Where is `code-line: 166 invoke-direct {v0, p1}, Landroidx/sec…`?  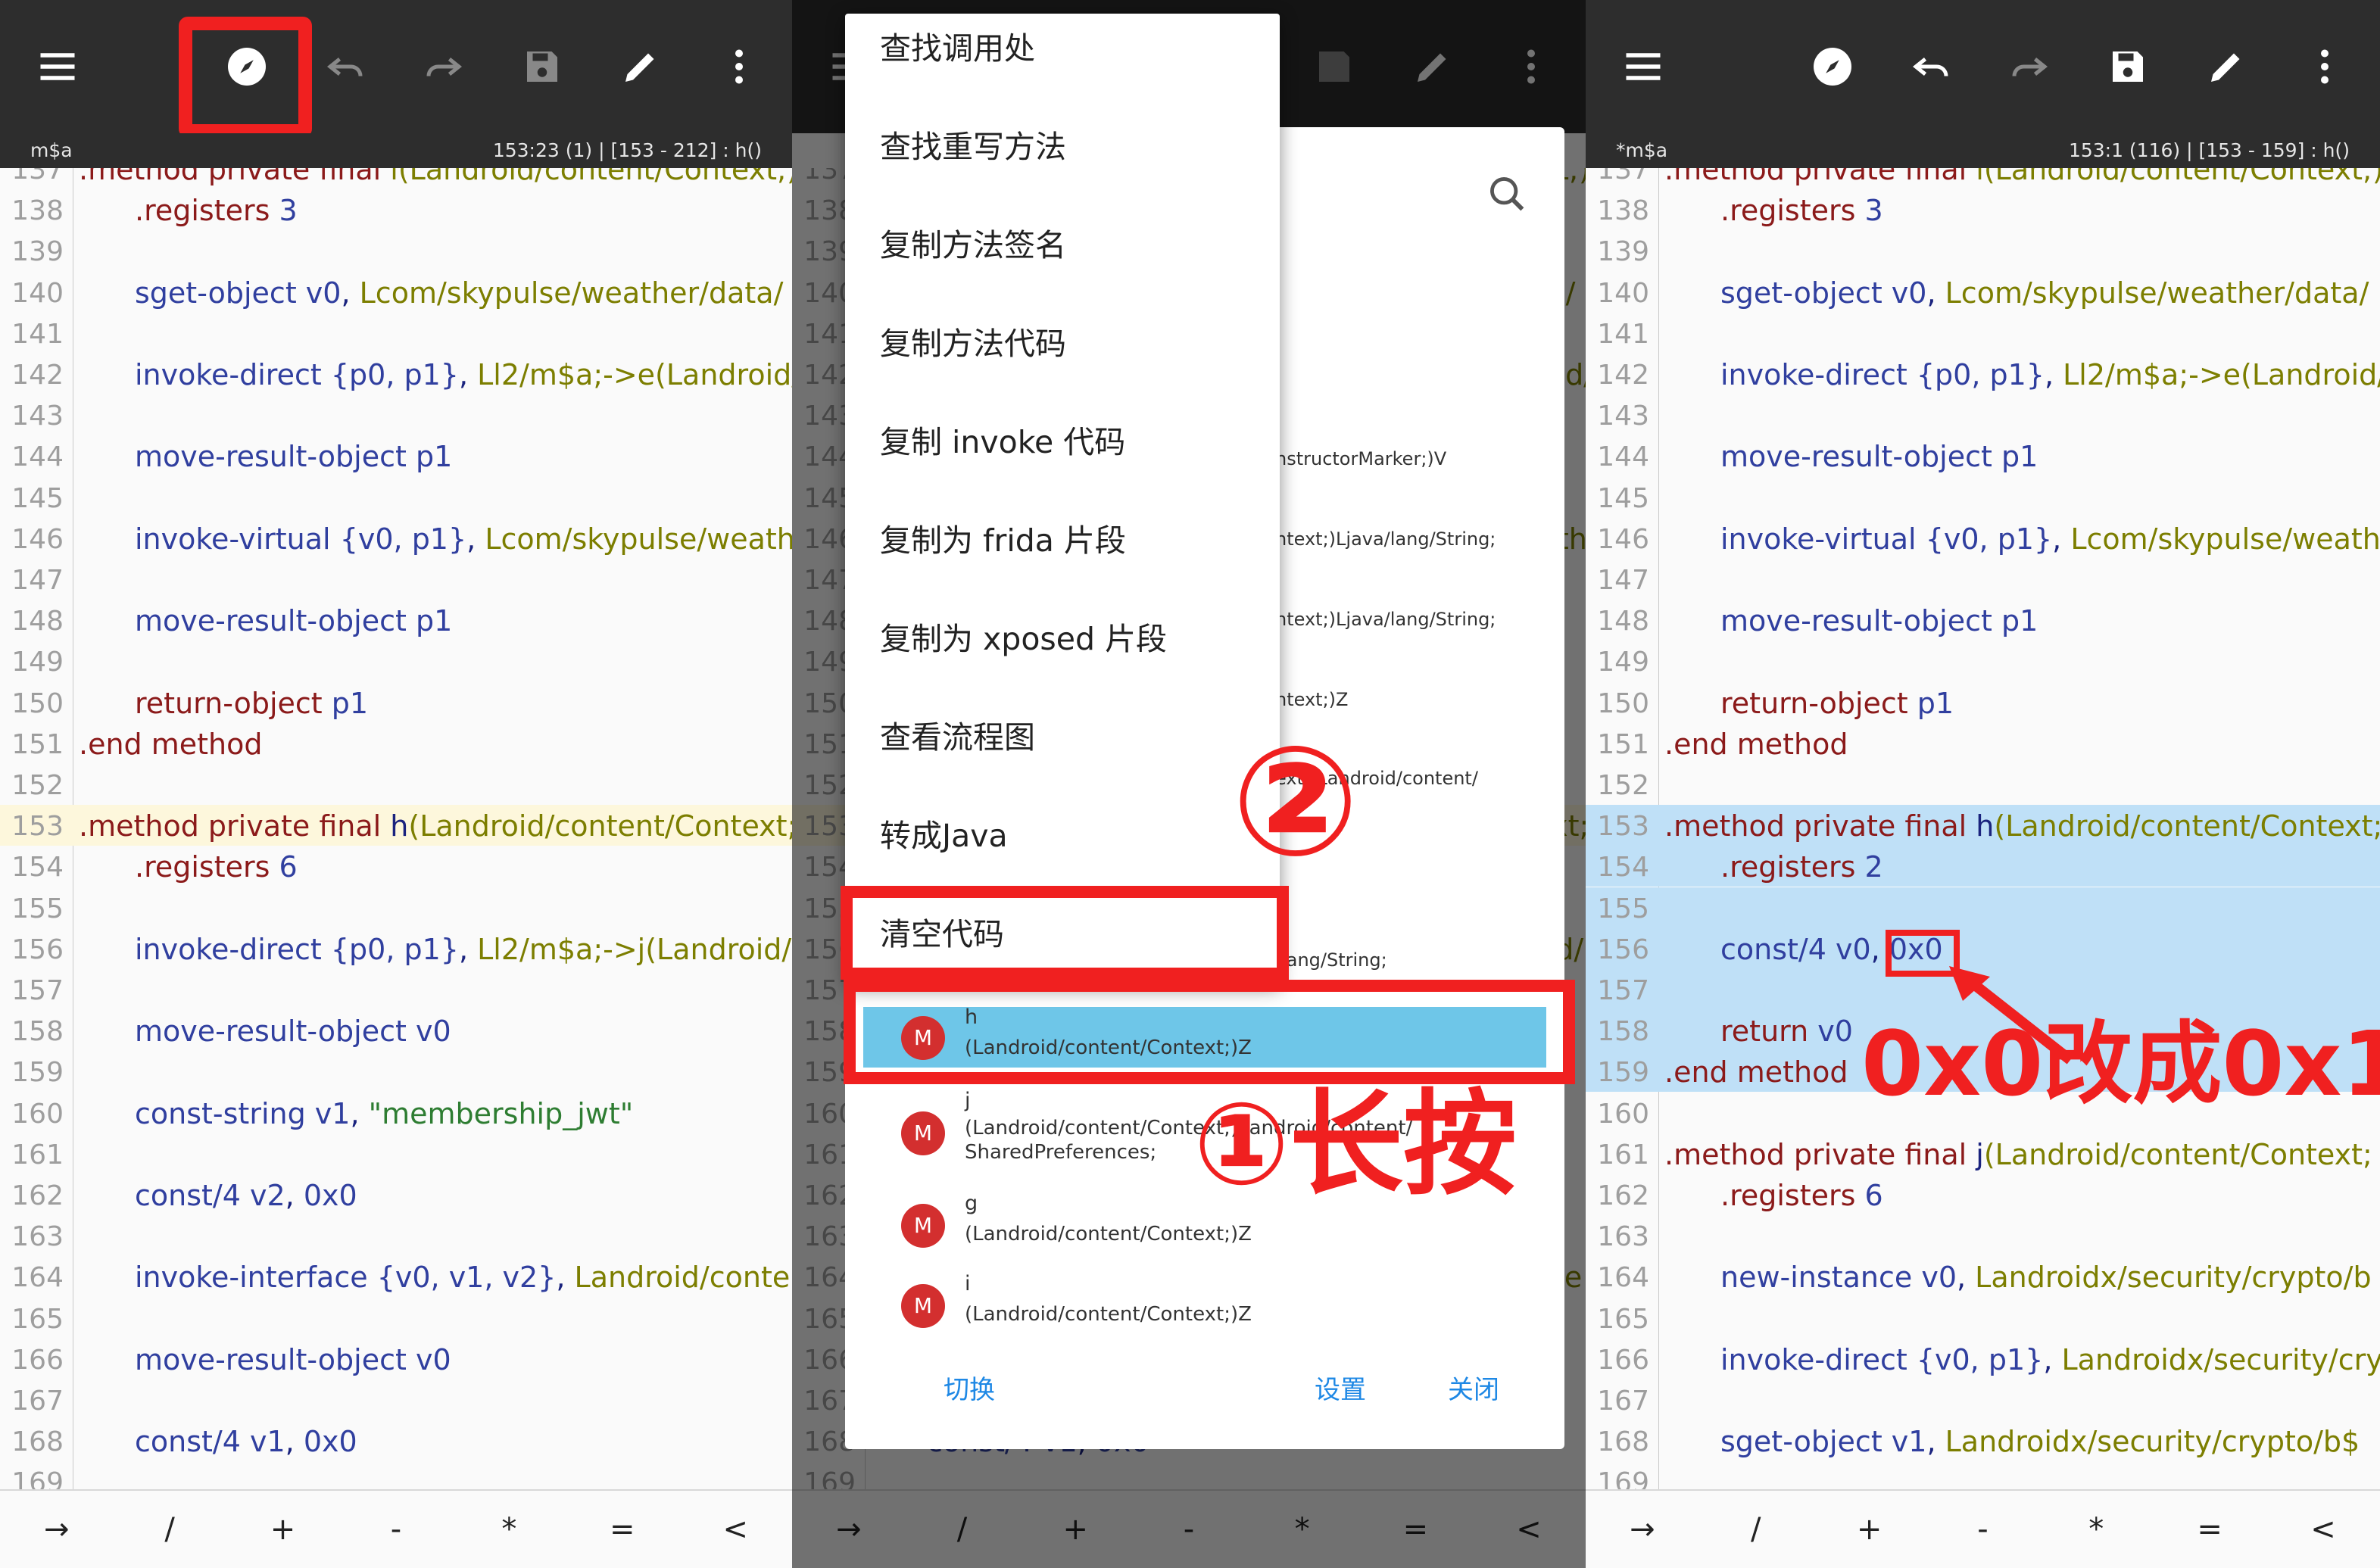
code-line: 166 invoke-direct {v0, p1}, Landroidx/sec… is located at coordinates (1983, 1359).